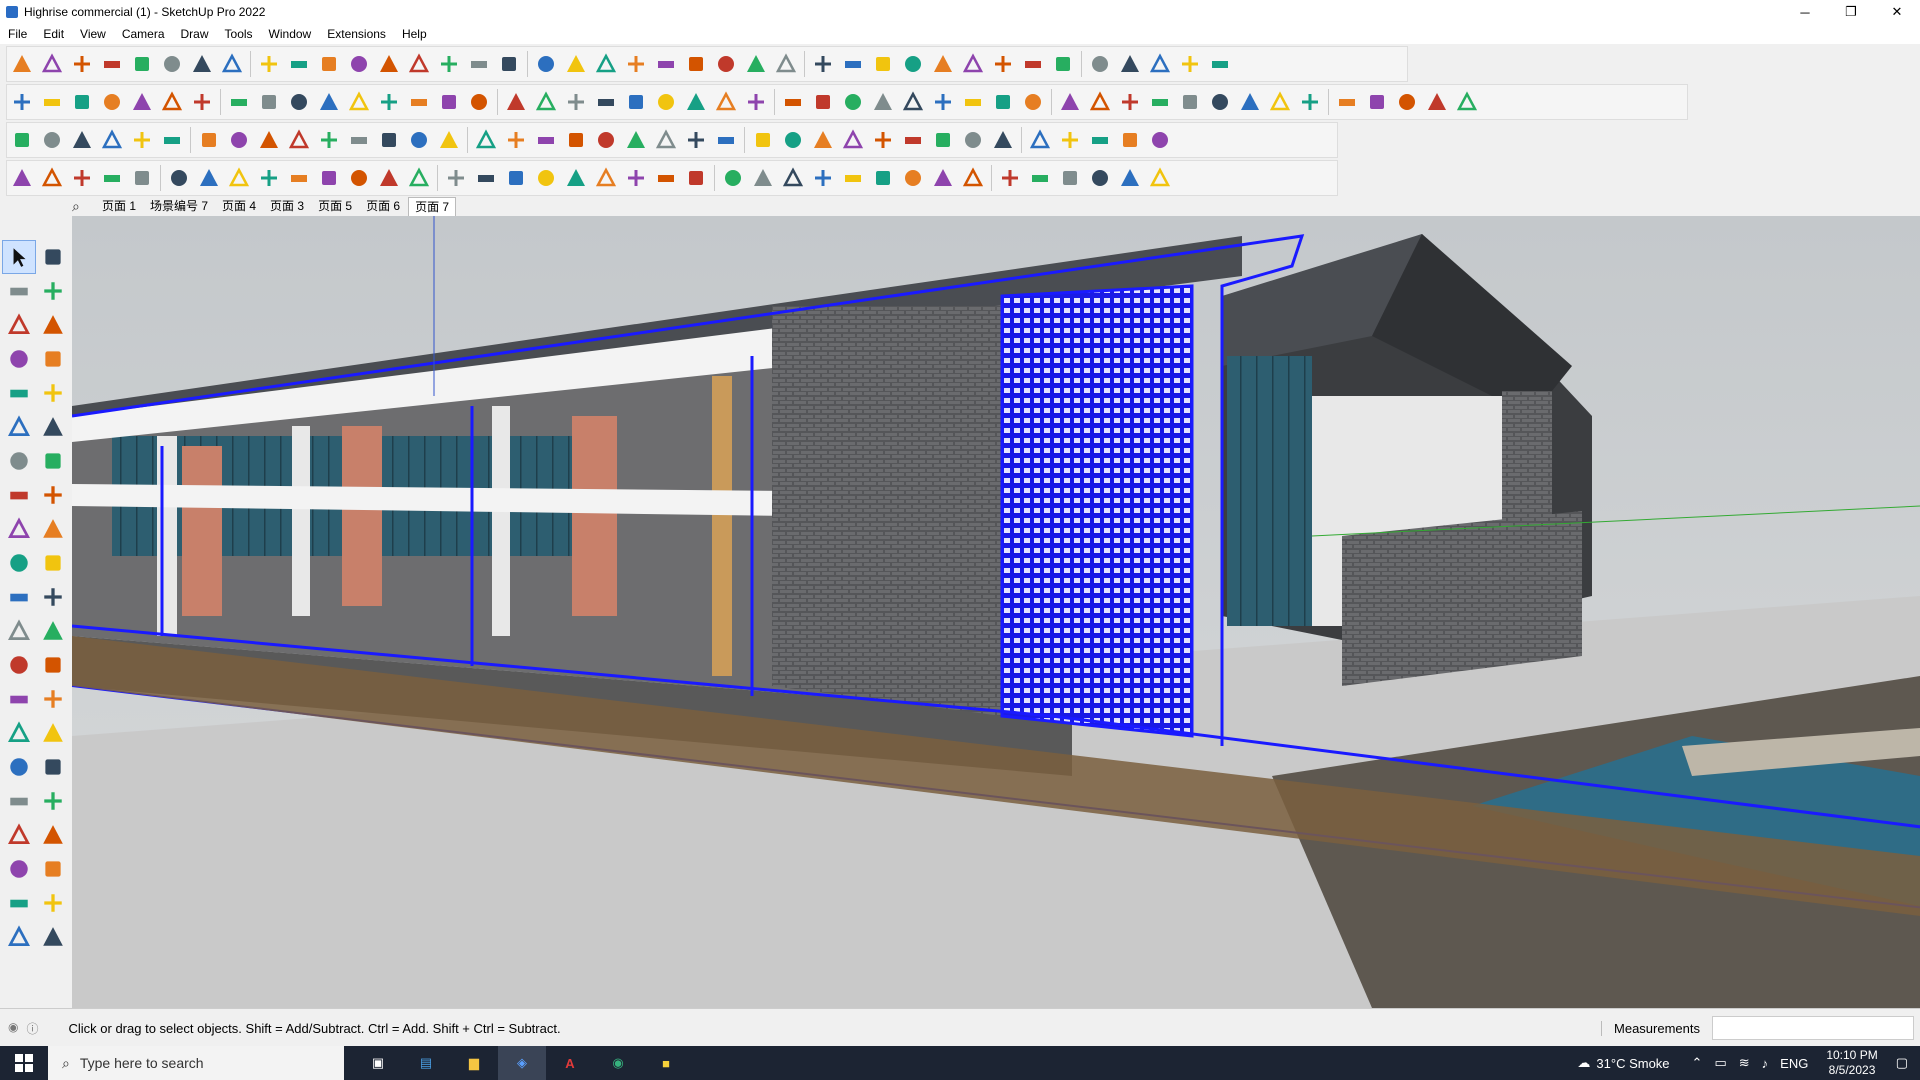 This screenshot has width=1920, height=1080. I want to click on menu-window: Window, so click(290, 34).